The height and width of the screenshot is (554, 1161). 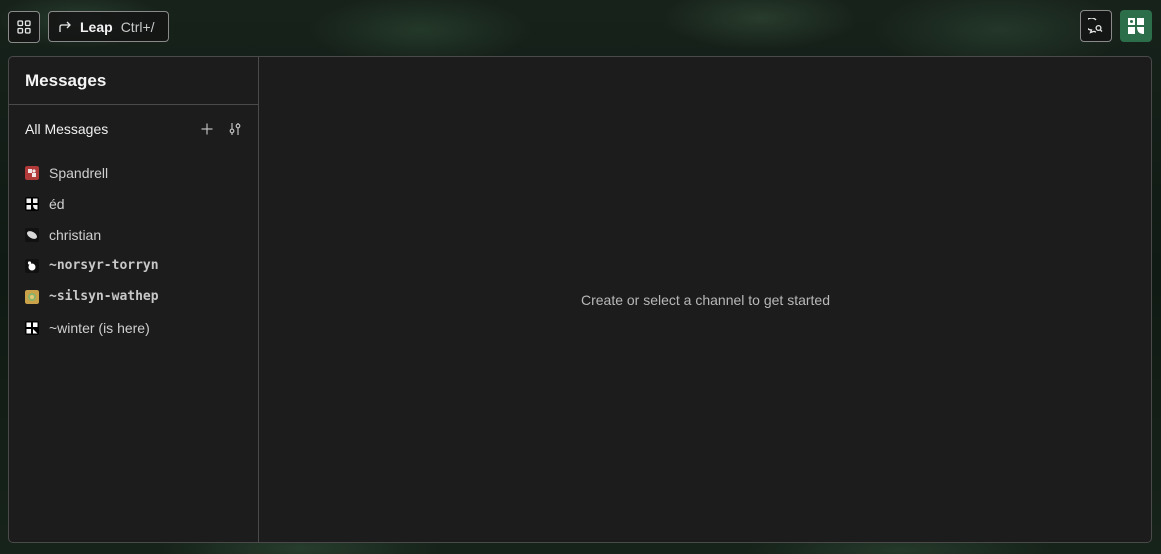 I want to click on redirect-arrow-icon, so click(x=65, y=26).